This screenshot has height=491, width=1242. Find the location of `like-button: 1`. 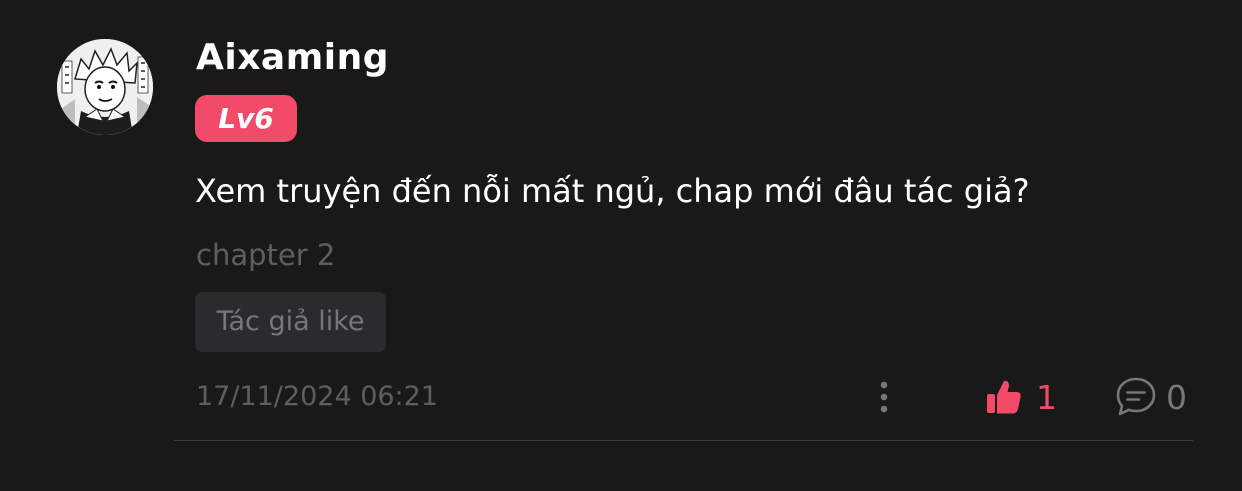

like-button: 1 is located at coordinates (1020, 397).